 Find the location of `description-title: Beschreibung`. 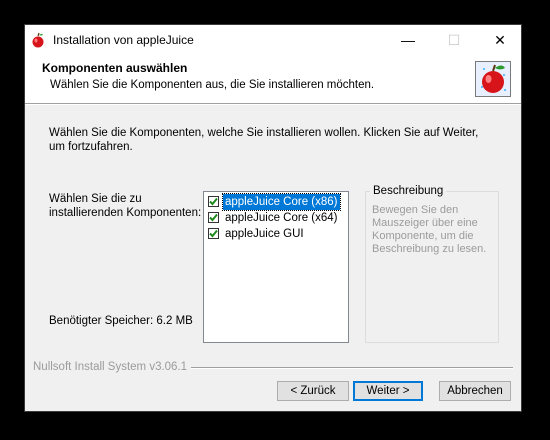

description-title: Beschreibung is located at coordinates (408, 191).